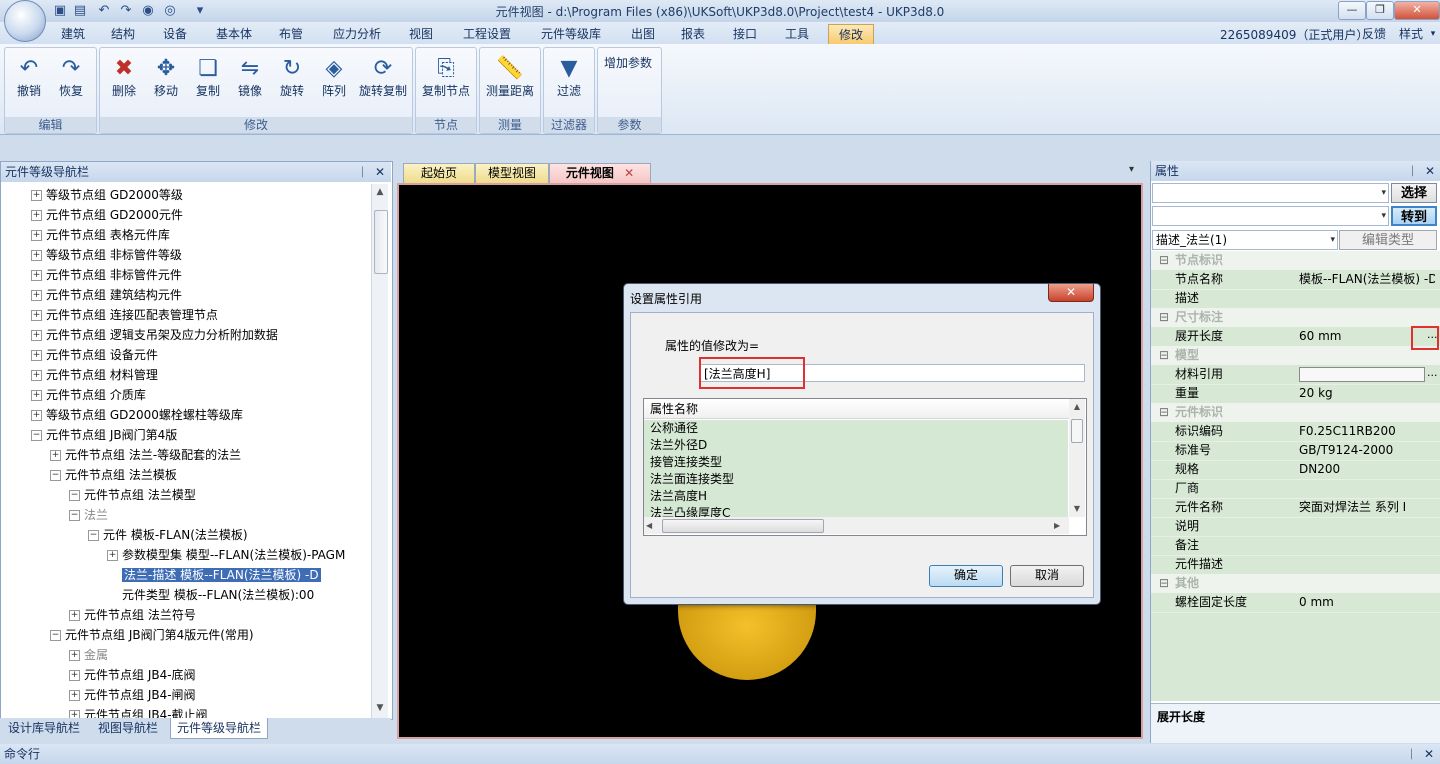 This screenshot has width=1440, height=764. What do you see at coordinates (446, 80) in the screenshot?
I see `copy-node-button: ⎘ 复制节点` at bounding box center [446, 80].